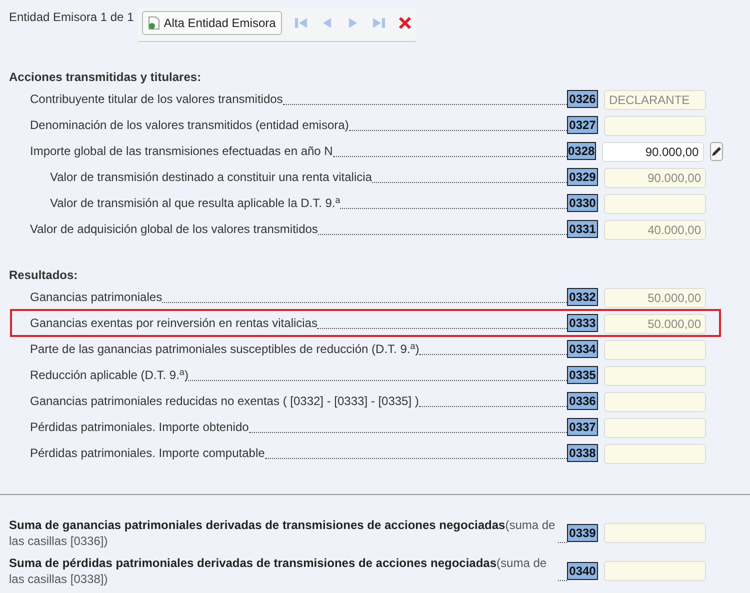 The height and width of the screenshot is (593, 750). I want to click on field-label: Denominación de los valores transmitidos (entidad emisora), so click(189, 125).